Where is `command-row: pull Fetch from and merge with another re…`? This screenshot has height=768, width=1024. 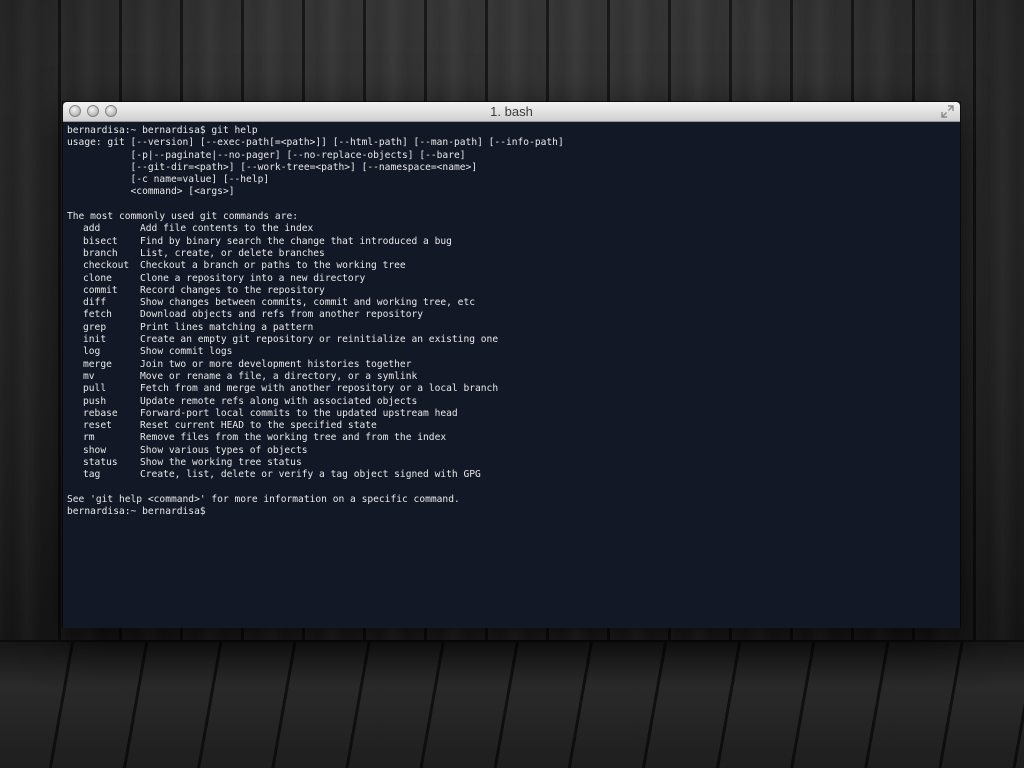
command-row: pull Fetch from and merge with another re… is located at coordinates (513, 389).